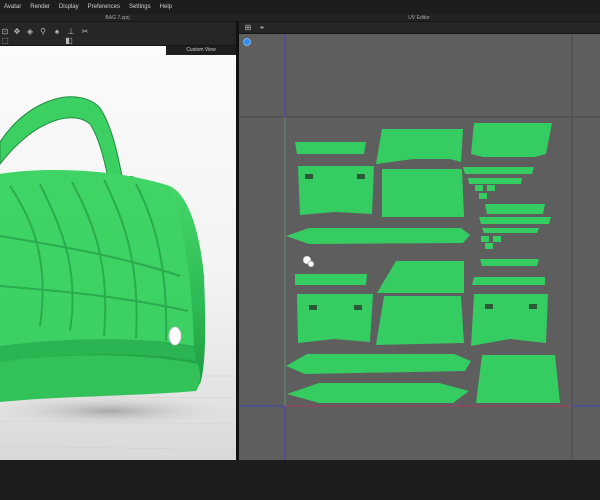  What do you see at coordinates (247, 42) in the screenshot?
I see `uv-sphere-icon` at bounding box center [247, 42].